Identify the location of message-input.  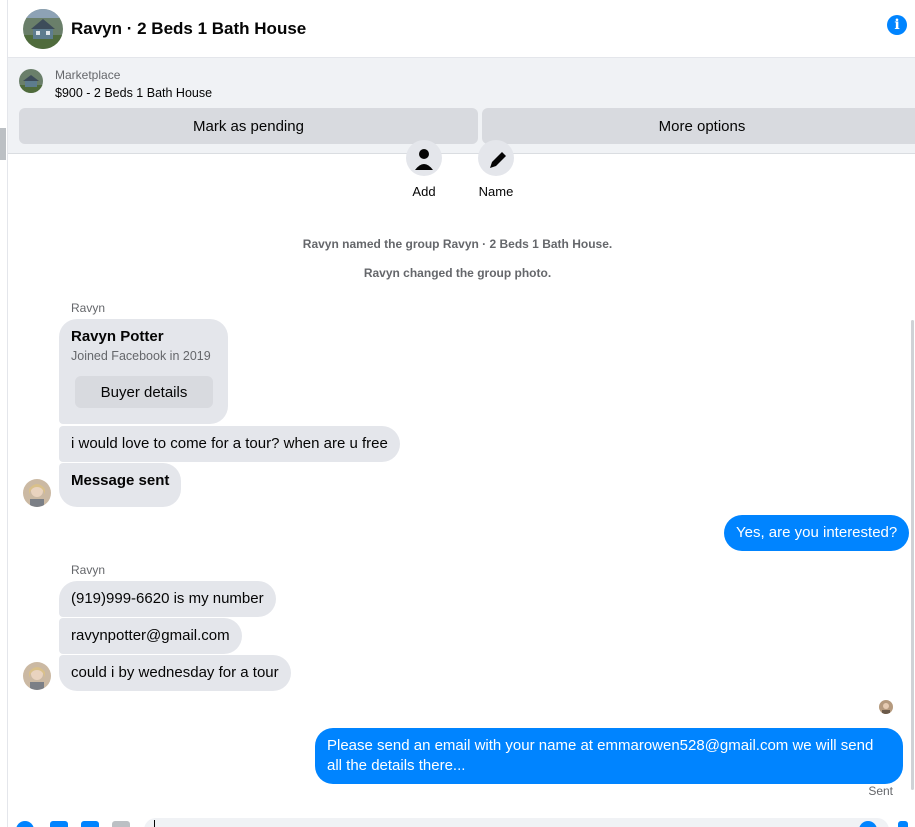
(516, 822).